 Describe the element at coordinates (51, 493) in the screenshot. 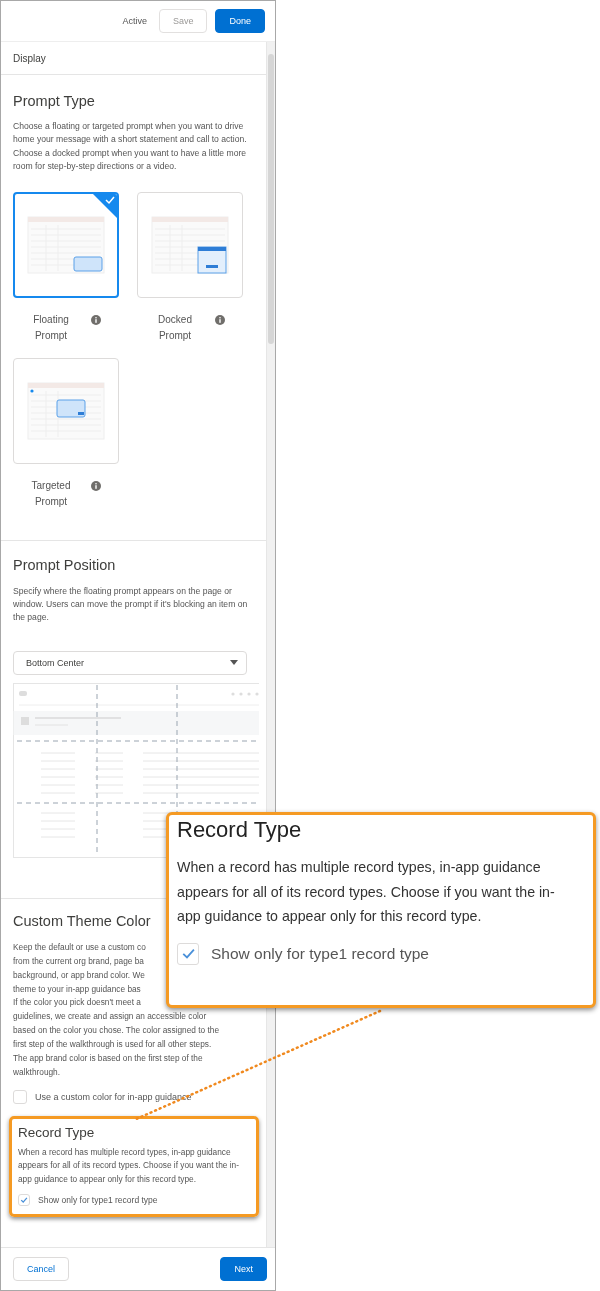

I see `option-label: Targeted Prompt` at that location.